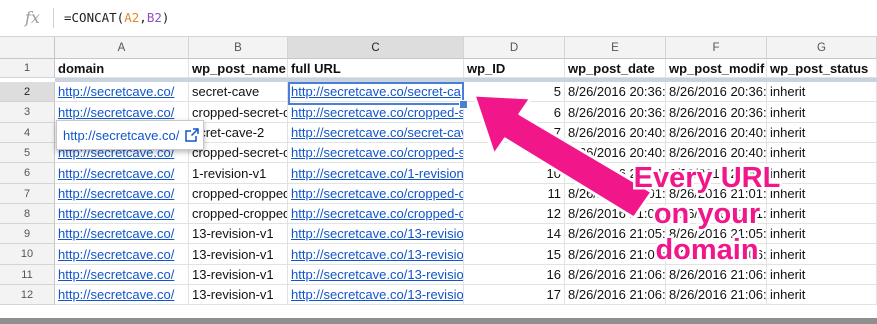 The image size is (877, 324). I want to click on cell-a11: http://secretcave.co/, so click(122, 275).